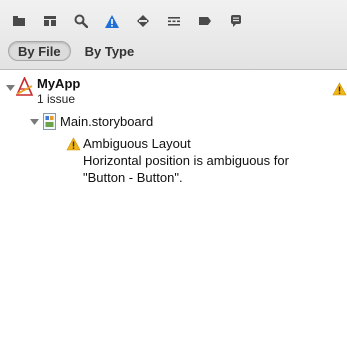  What do you see at coordinates (173, 91) in the screenshot?
I see `project-row: MyApp 1 issue` at bounding box center [173, 91].